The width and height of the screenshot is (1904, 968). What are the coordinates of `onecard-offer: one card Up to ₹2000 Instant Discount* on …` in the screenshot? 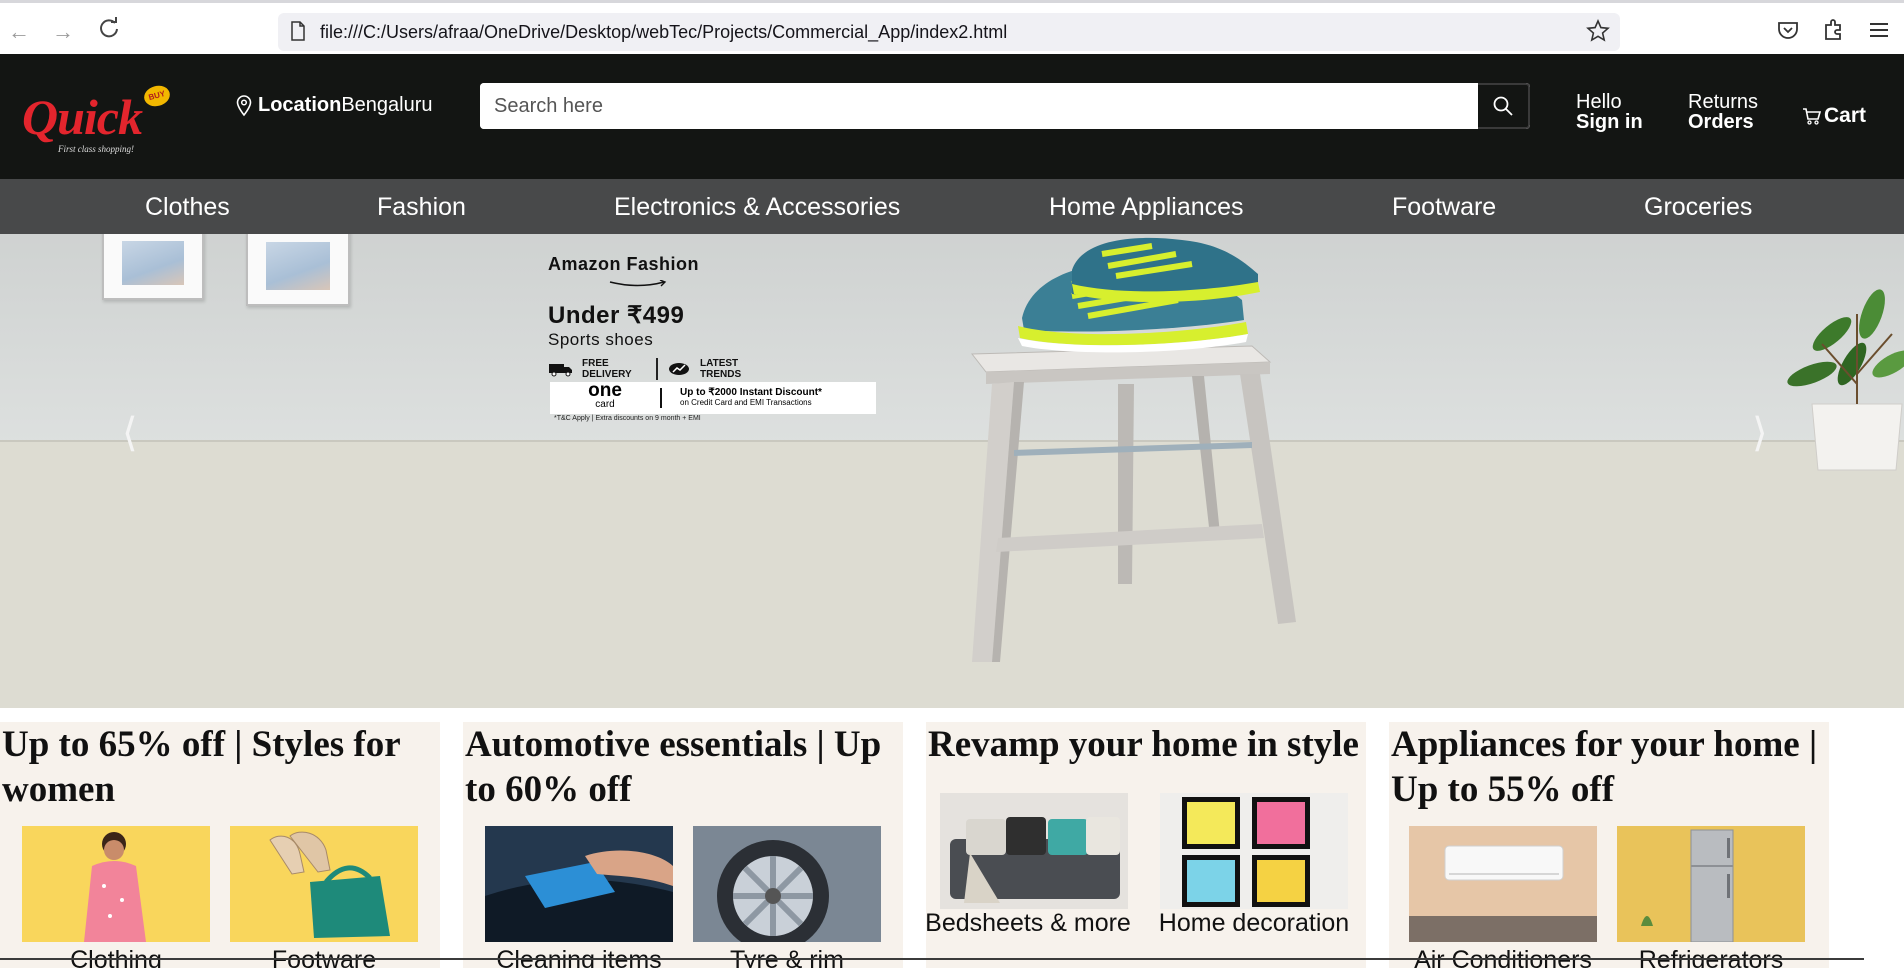 It's located at (713, 397).